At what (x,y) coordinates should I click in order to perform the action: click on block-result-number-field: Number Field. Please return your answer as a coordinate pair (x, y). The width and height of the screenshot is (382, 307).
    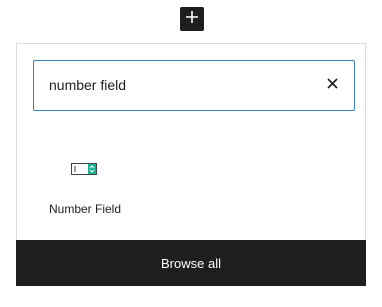
    Looking at the image, I should click on (85, 187).